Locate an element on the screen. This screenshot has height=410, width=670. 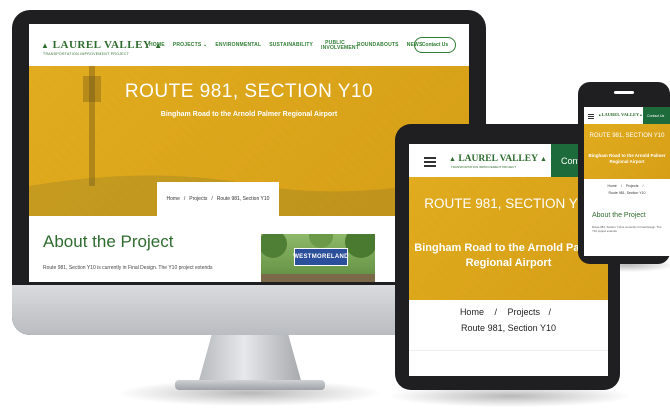
phone-breadcrumb-row1: Home / Projects / is located at coordinates (627, 186).